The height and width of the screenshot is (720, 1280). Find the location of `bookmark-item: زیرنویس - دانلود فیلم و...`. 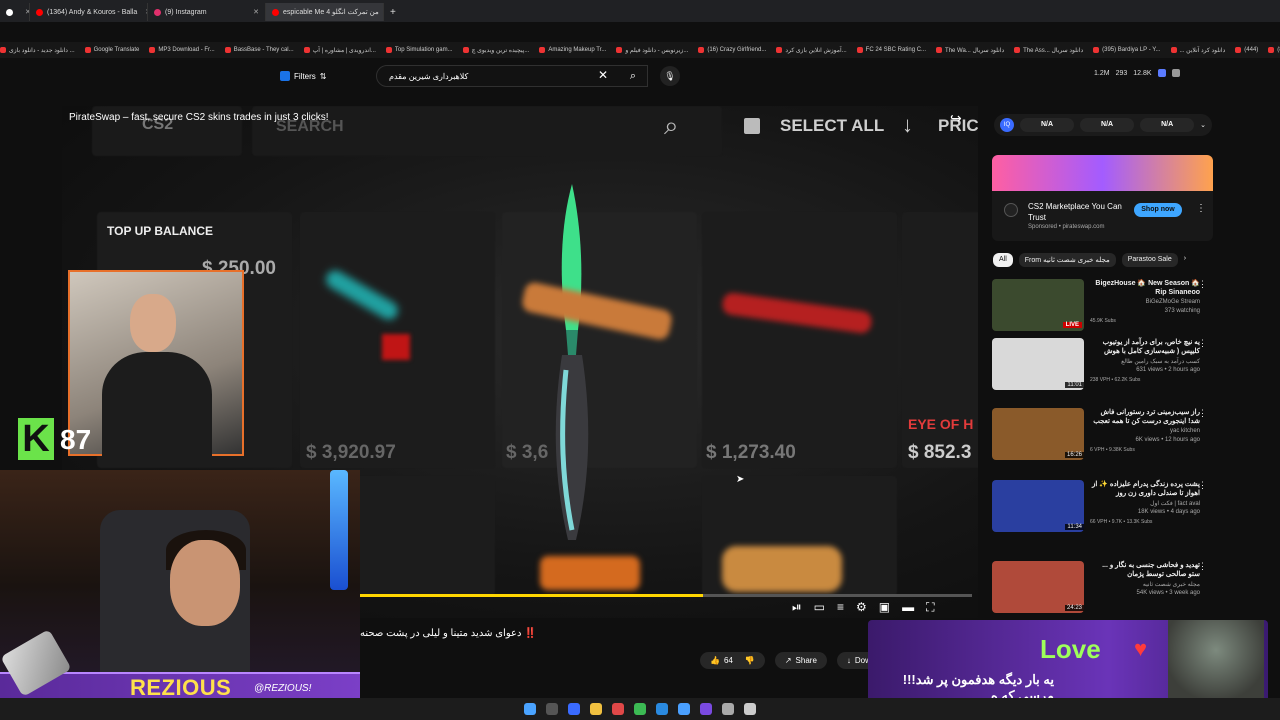

bookmark-item: زیرنویس - دانلود فیلم و... is located at coordinates (652, 50).